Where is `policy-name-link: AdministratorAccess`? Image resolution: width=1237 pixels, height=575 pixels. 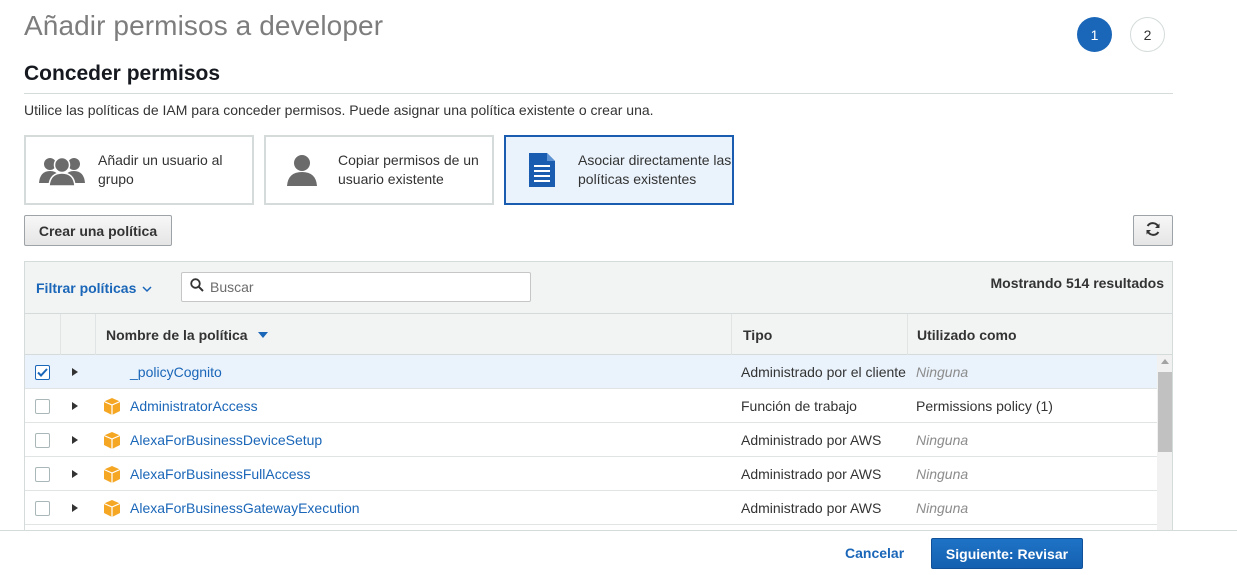
policy-name-link: AdministratorAccess is located at coordinates (194, 406).